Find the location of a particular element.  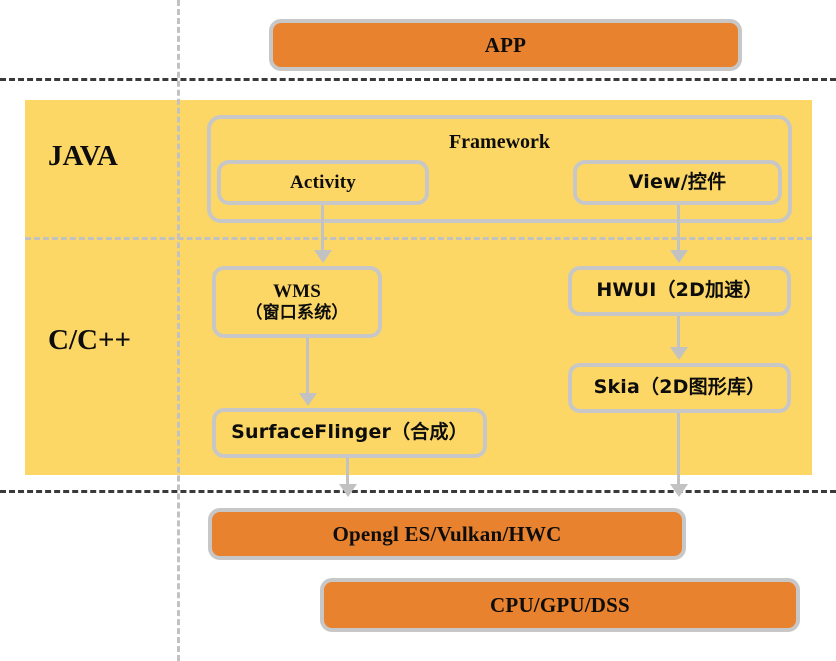

box-activity-label: Activity is located at coordinates (323, 182).